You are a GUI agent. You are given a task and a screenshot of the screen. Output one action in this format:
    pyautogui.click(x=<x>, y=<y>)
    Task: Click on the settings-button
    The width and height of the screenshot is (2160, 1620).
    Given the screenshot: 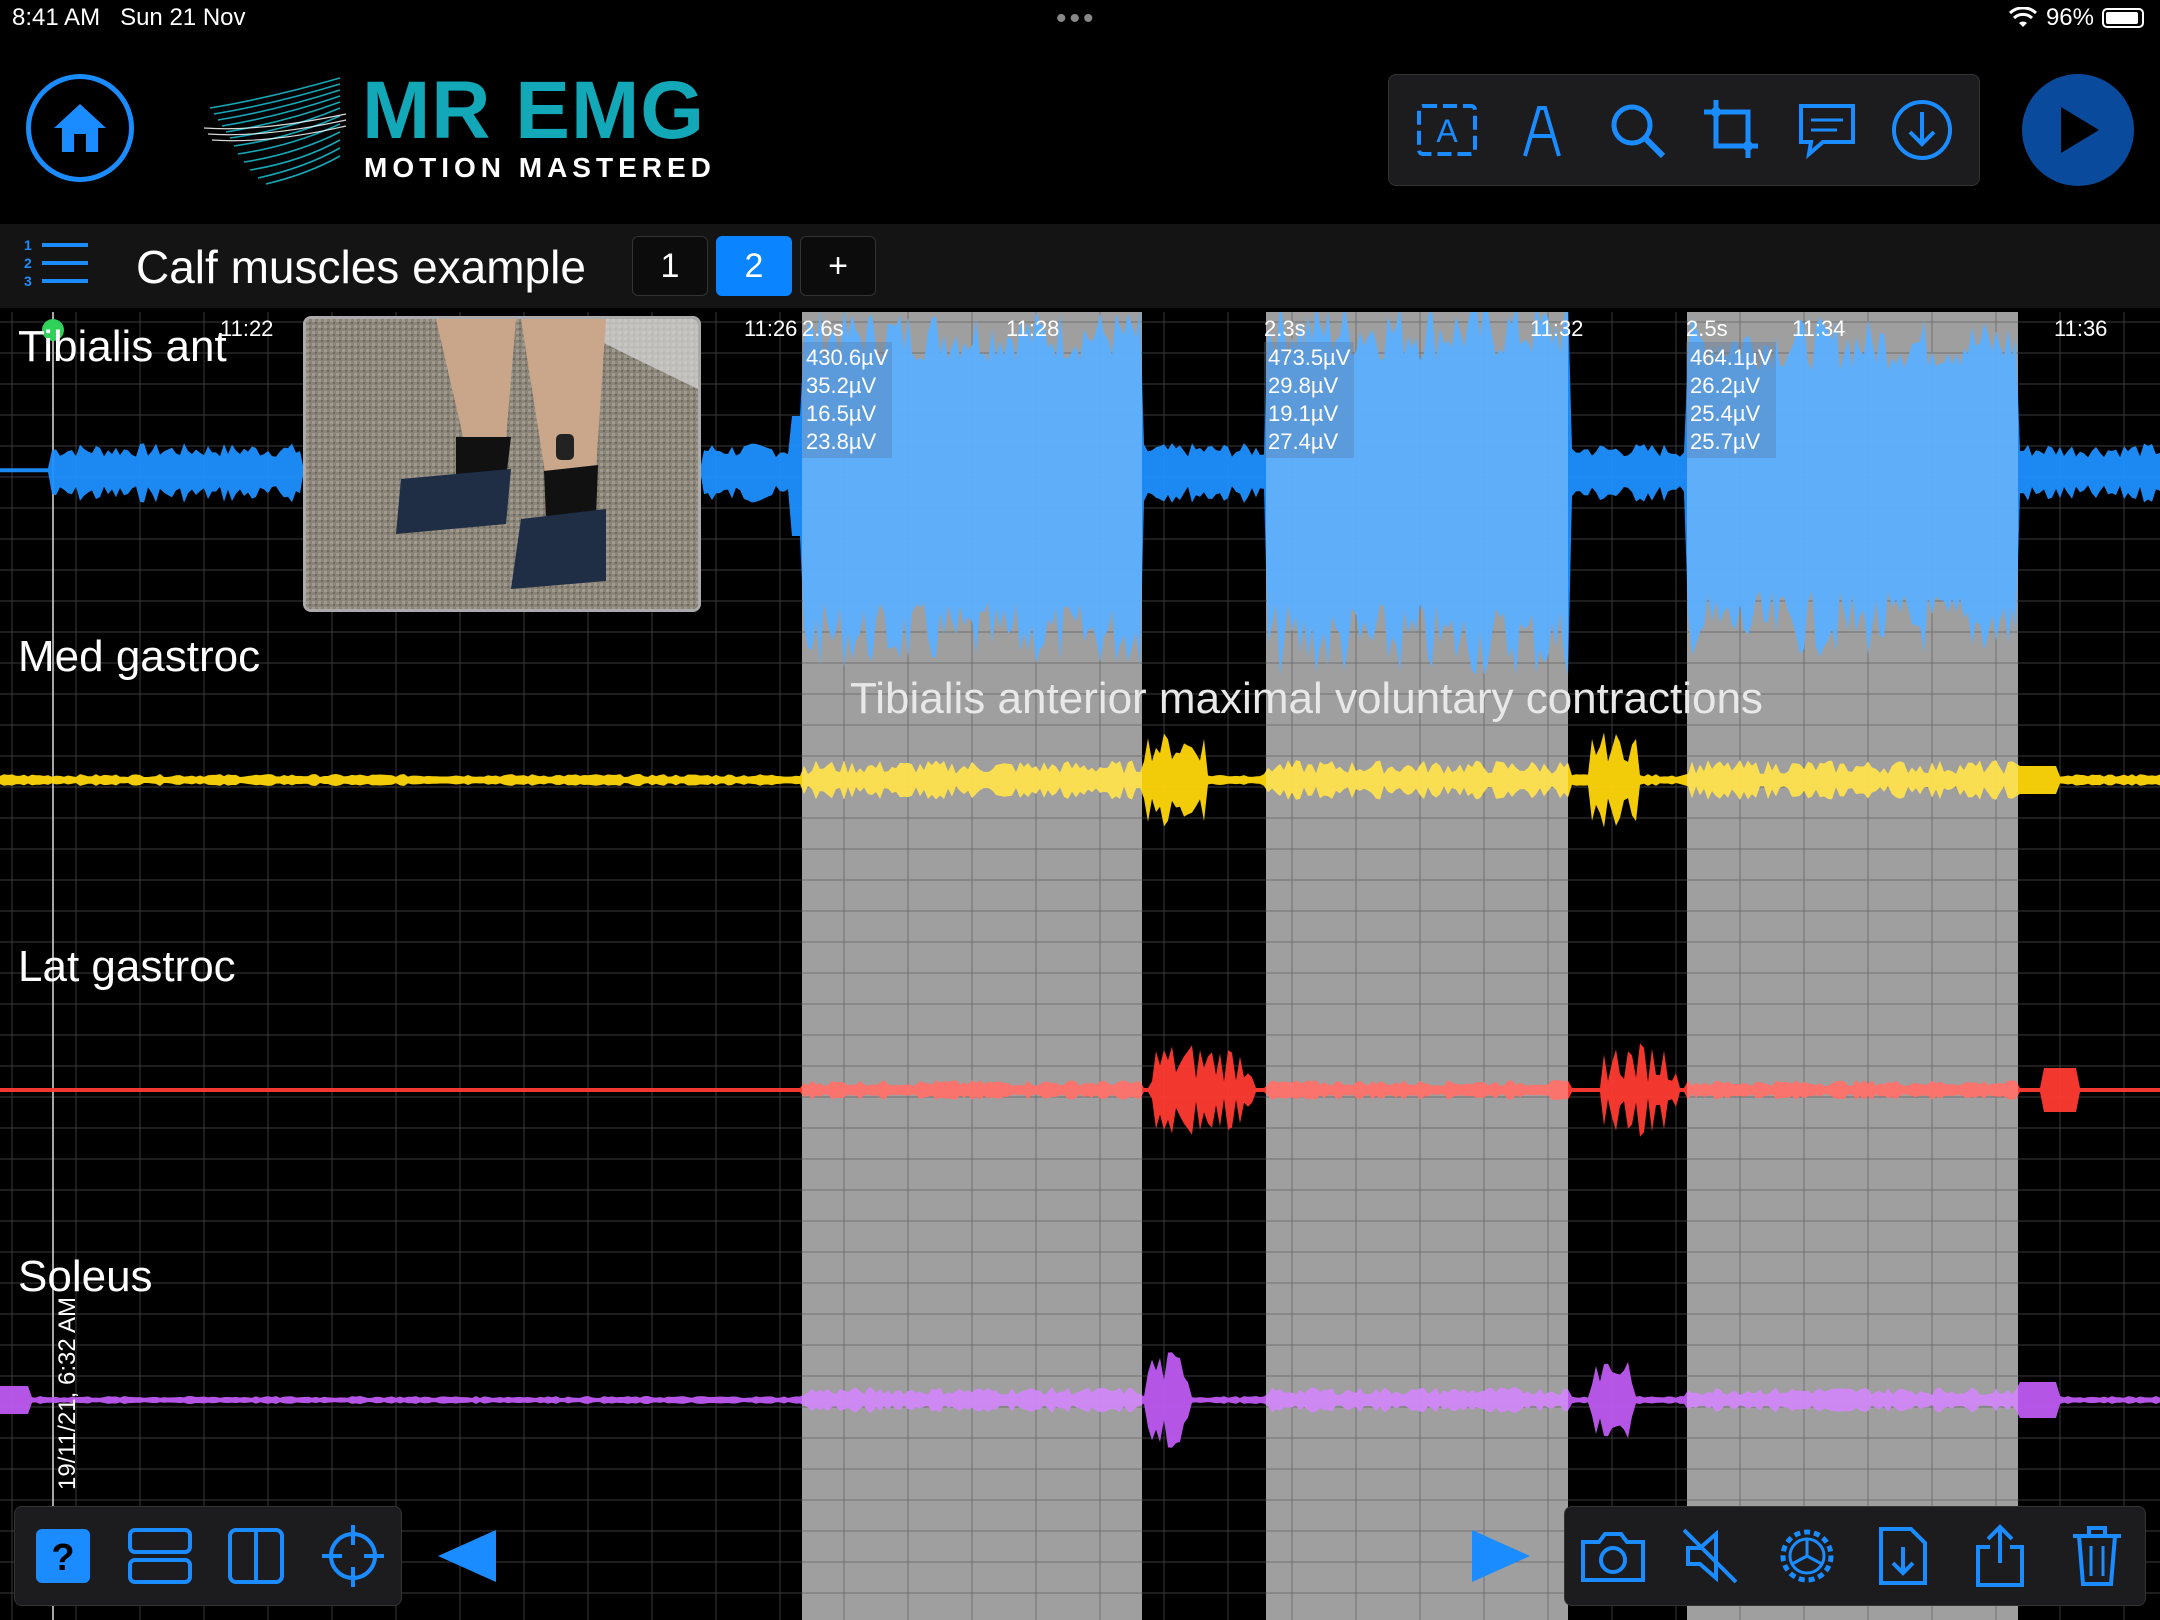 What is the action you would take?
    pyautogui.click(x=1807, y=1556)
    